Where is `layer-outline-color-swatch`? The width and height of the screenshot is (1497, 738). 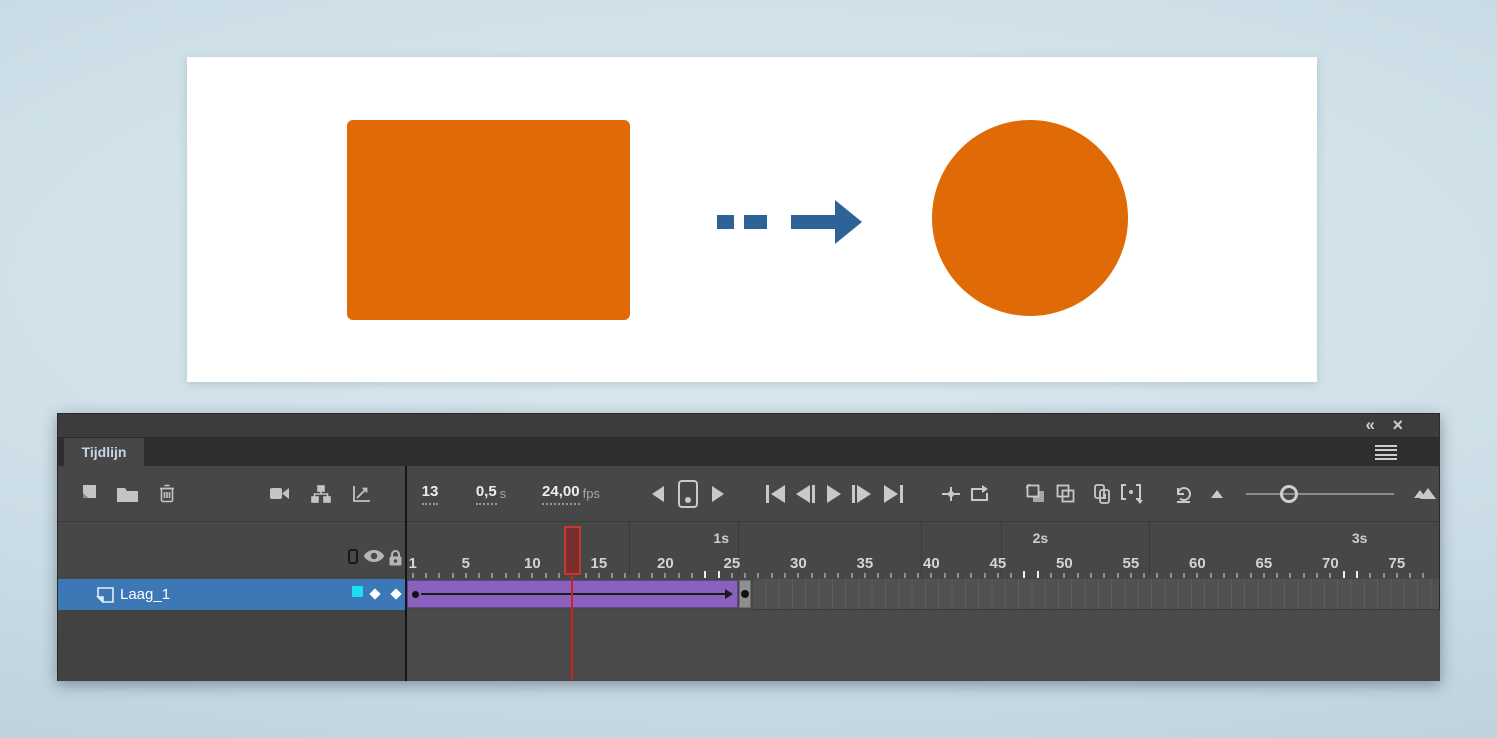 layer-outline-color-swatch is located at coordinates (357, 591).